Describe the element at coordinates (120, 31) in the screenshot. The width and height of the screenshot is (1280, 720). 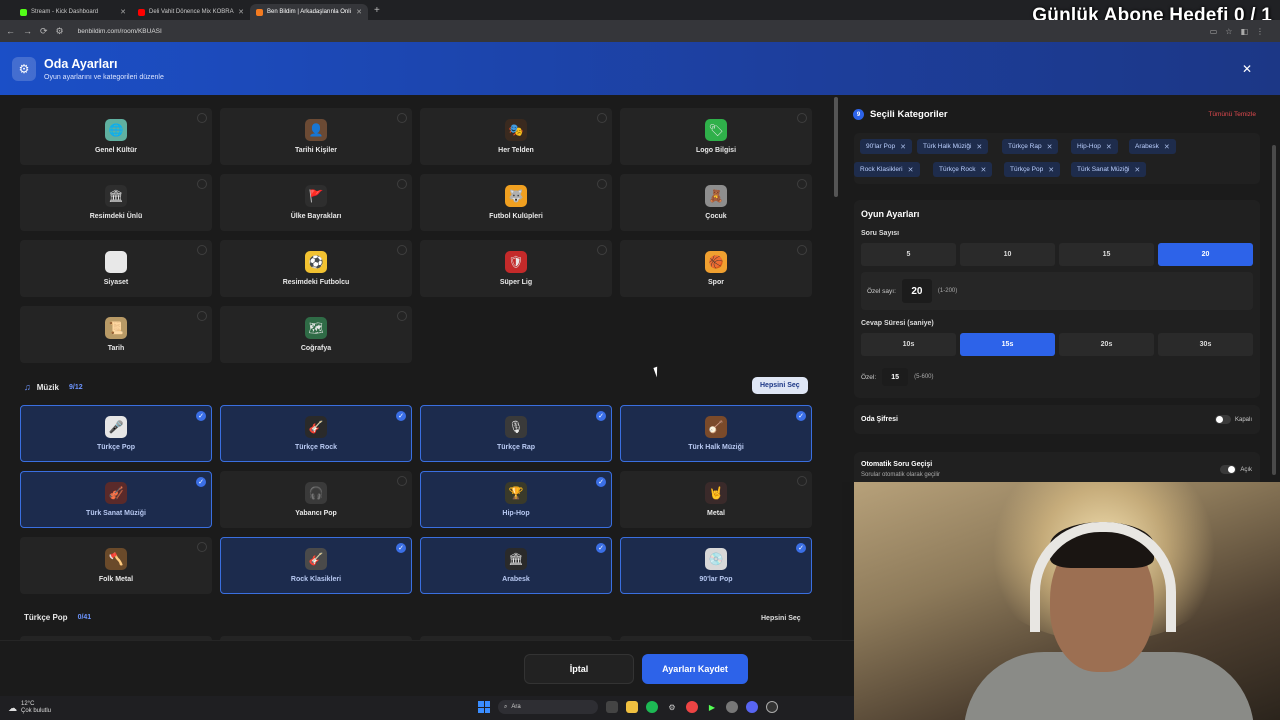
I see `url-input: benbildim.com/room/KBUASI` at that location.